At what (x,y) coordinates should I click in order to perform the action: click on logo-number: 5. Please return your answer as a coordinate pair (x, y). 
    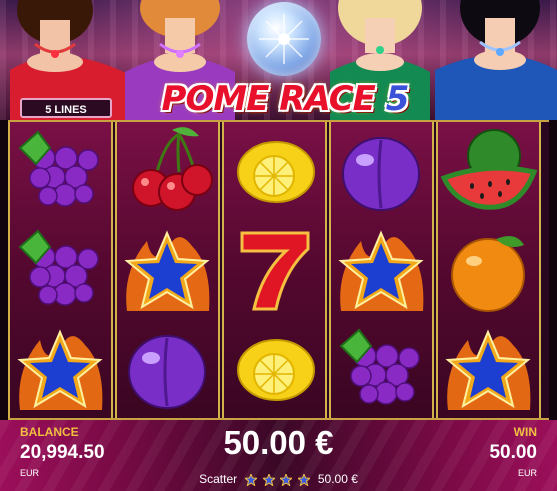
    Looking at the image, I should click on (397, 99).